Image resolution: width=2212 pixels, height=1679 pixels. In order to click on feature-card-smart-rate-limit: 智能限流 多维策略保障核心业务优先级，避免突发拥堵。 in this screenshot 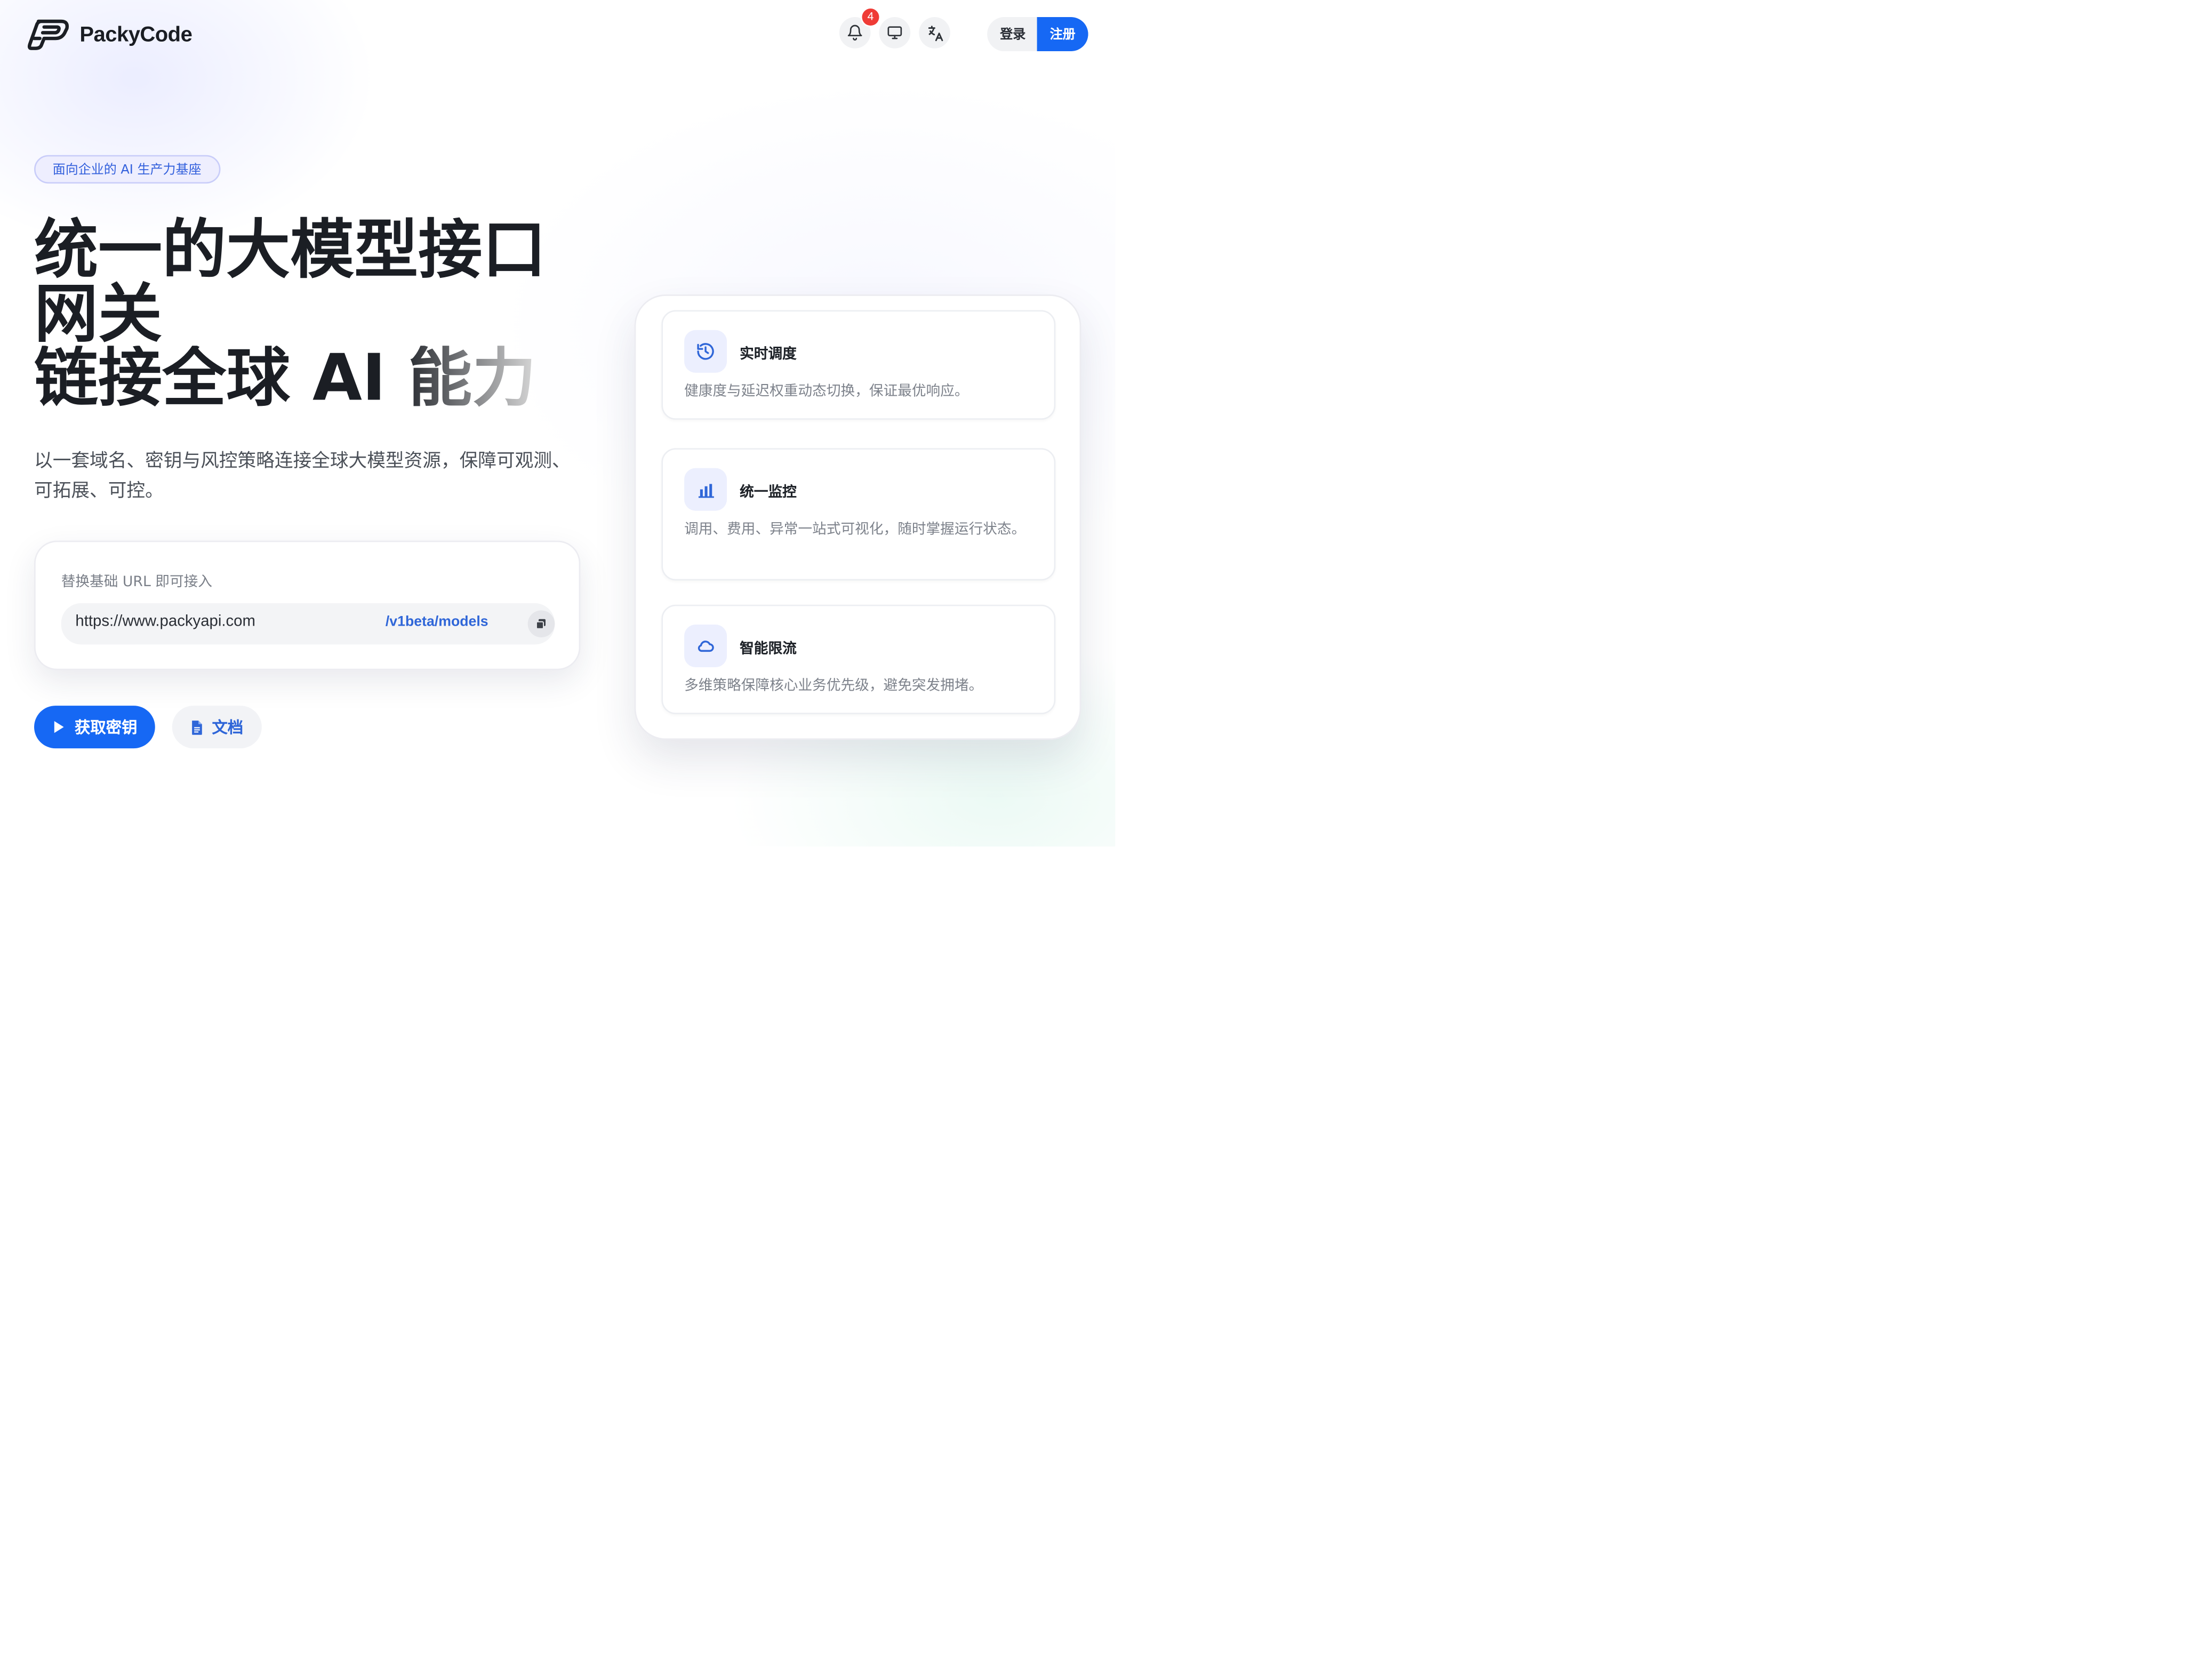, I will do `click(858, 659)`.